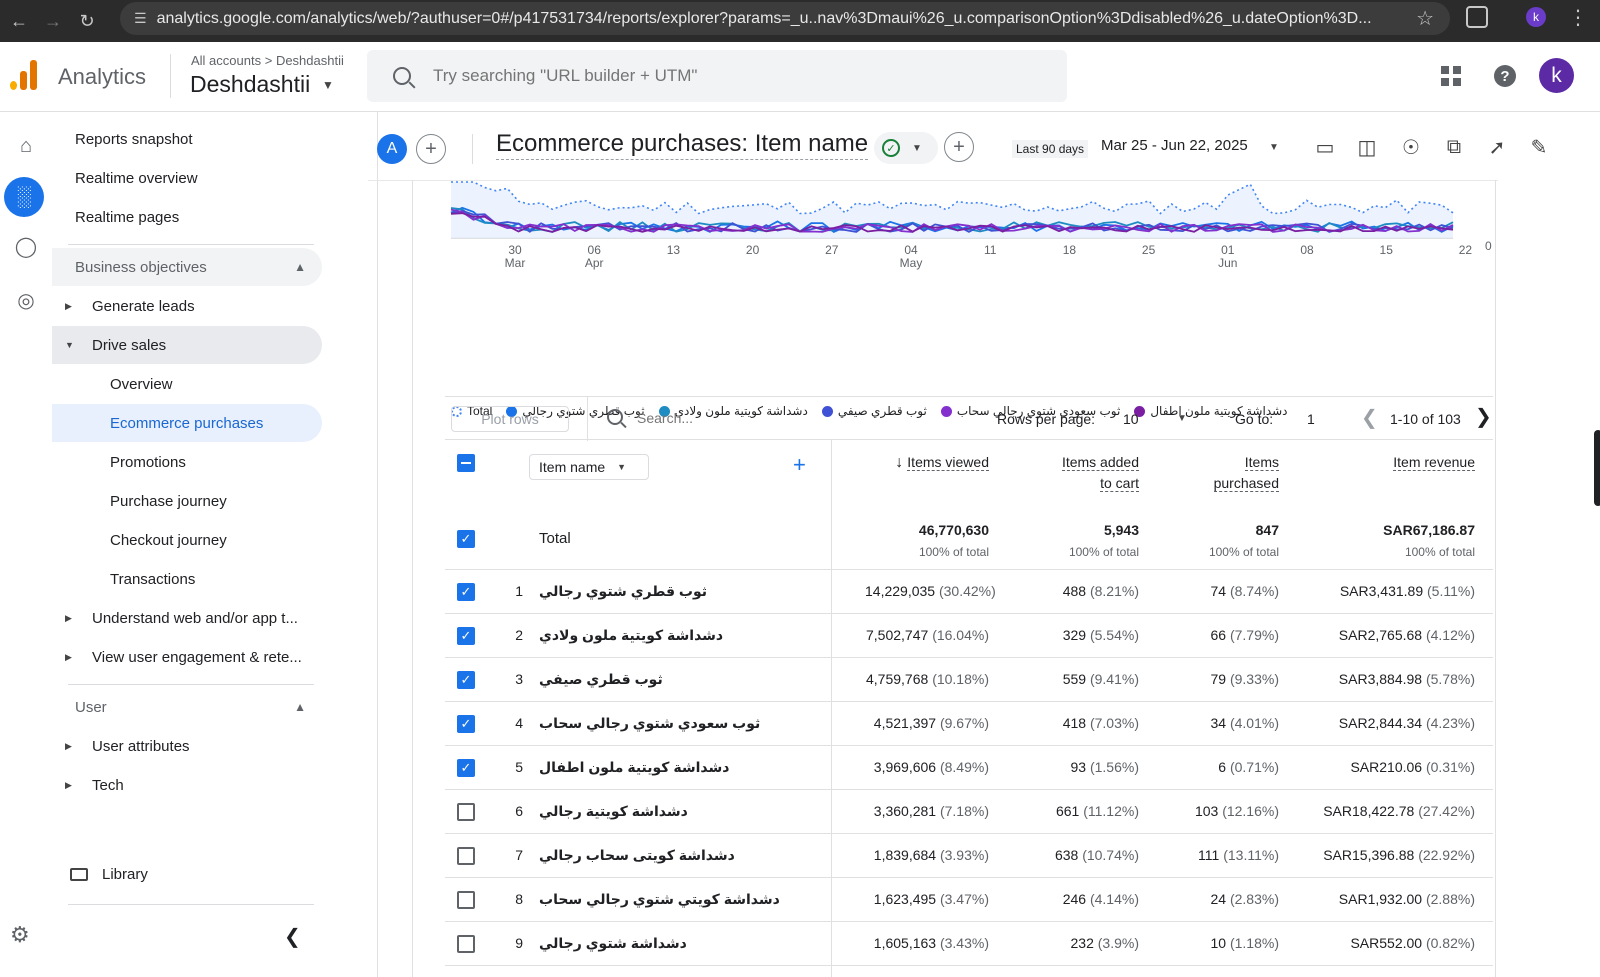 This screenshot has width=1600, height=977. I want to click on property-selector: Deshdashtii, so click(250, 84).